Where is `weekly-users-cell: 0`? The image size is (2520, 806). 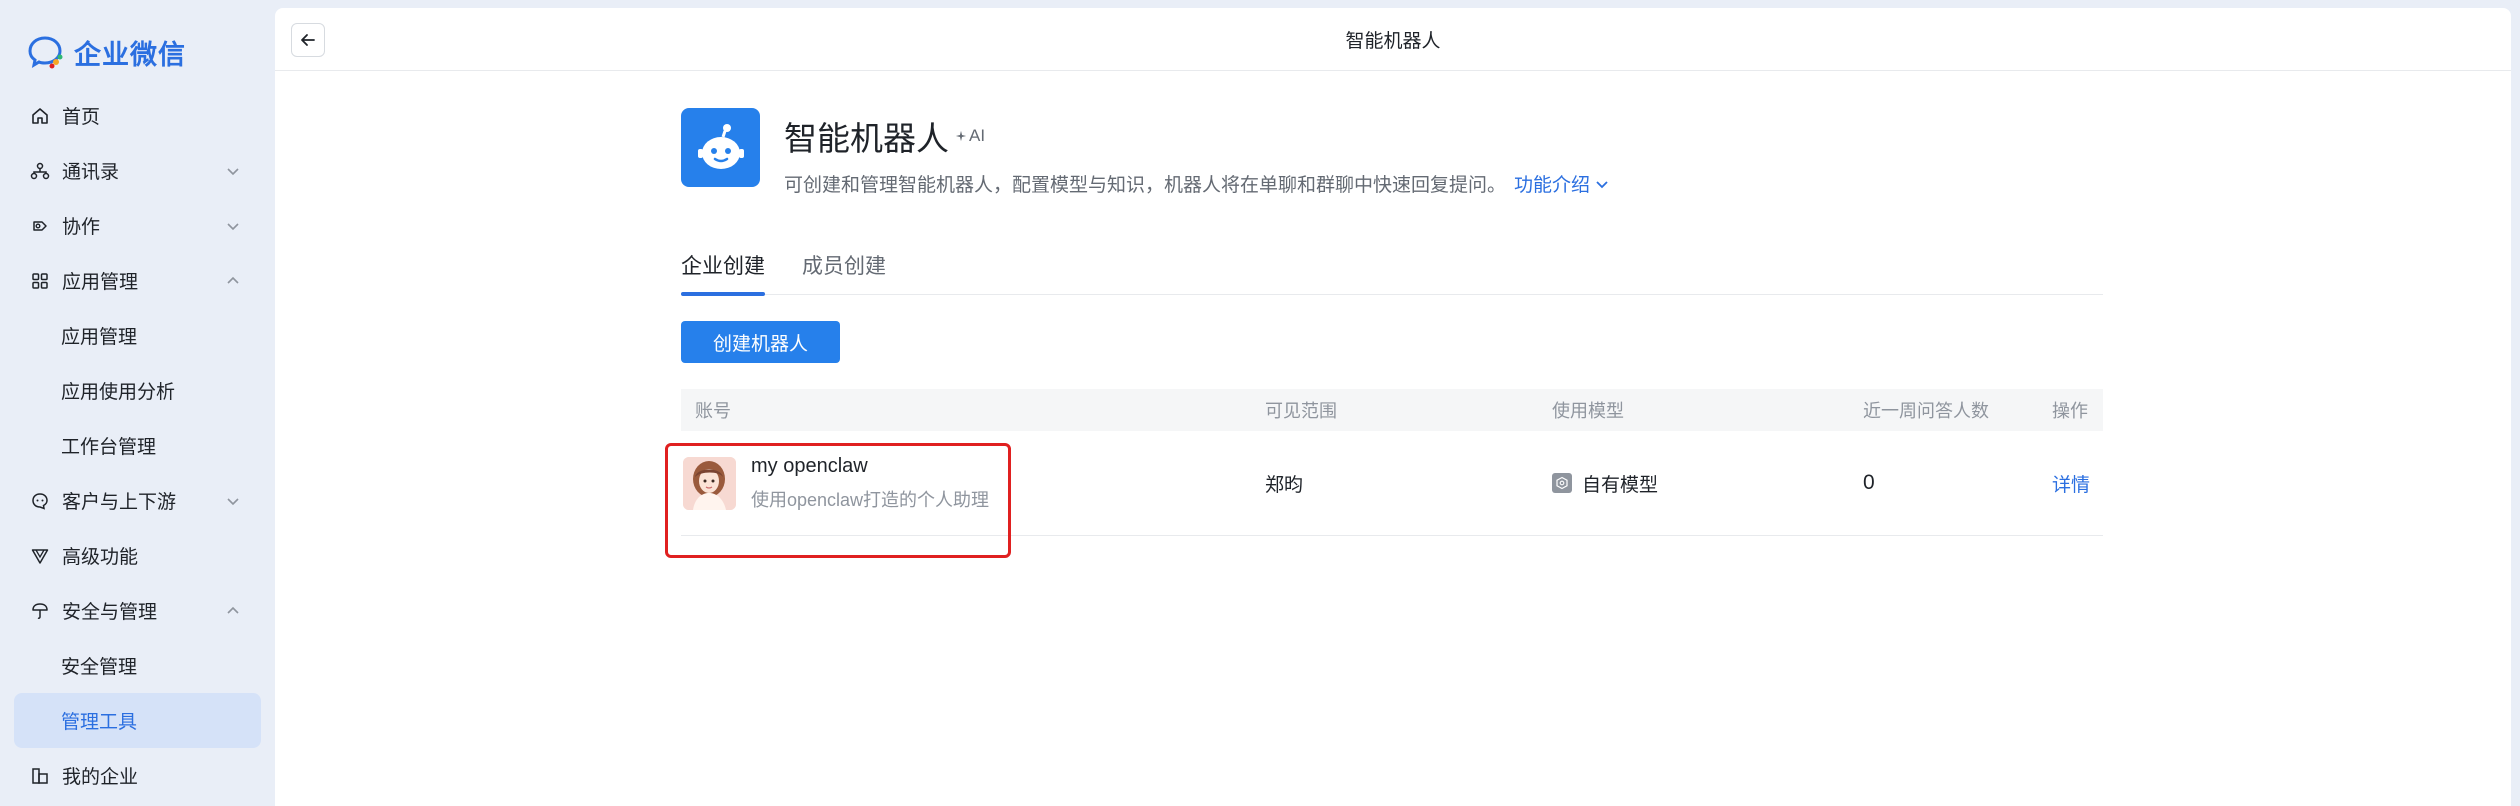
weekly-users-cell: 0 is located at coordinates (1869, 482).